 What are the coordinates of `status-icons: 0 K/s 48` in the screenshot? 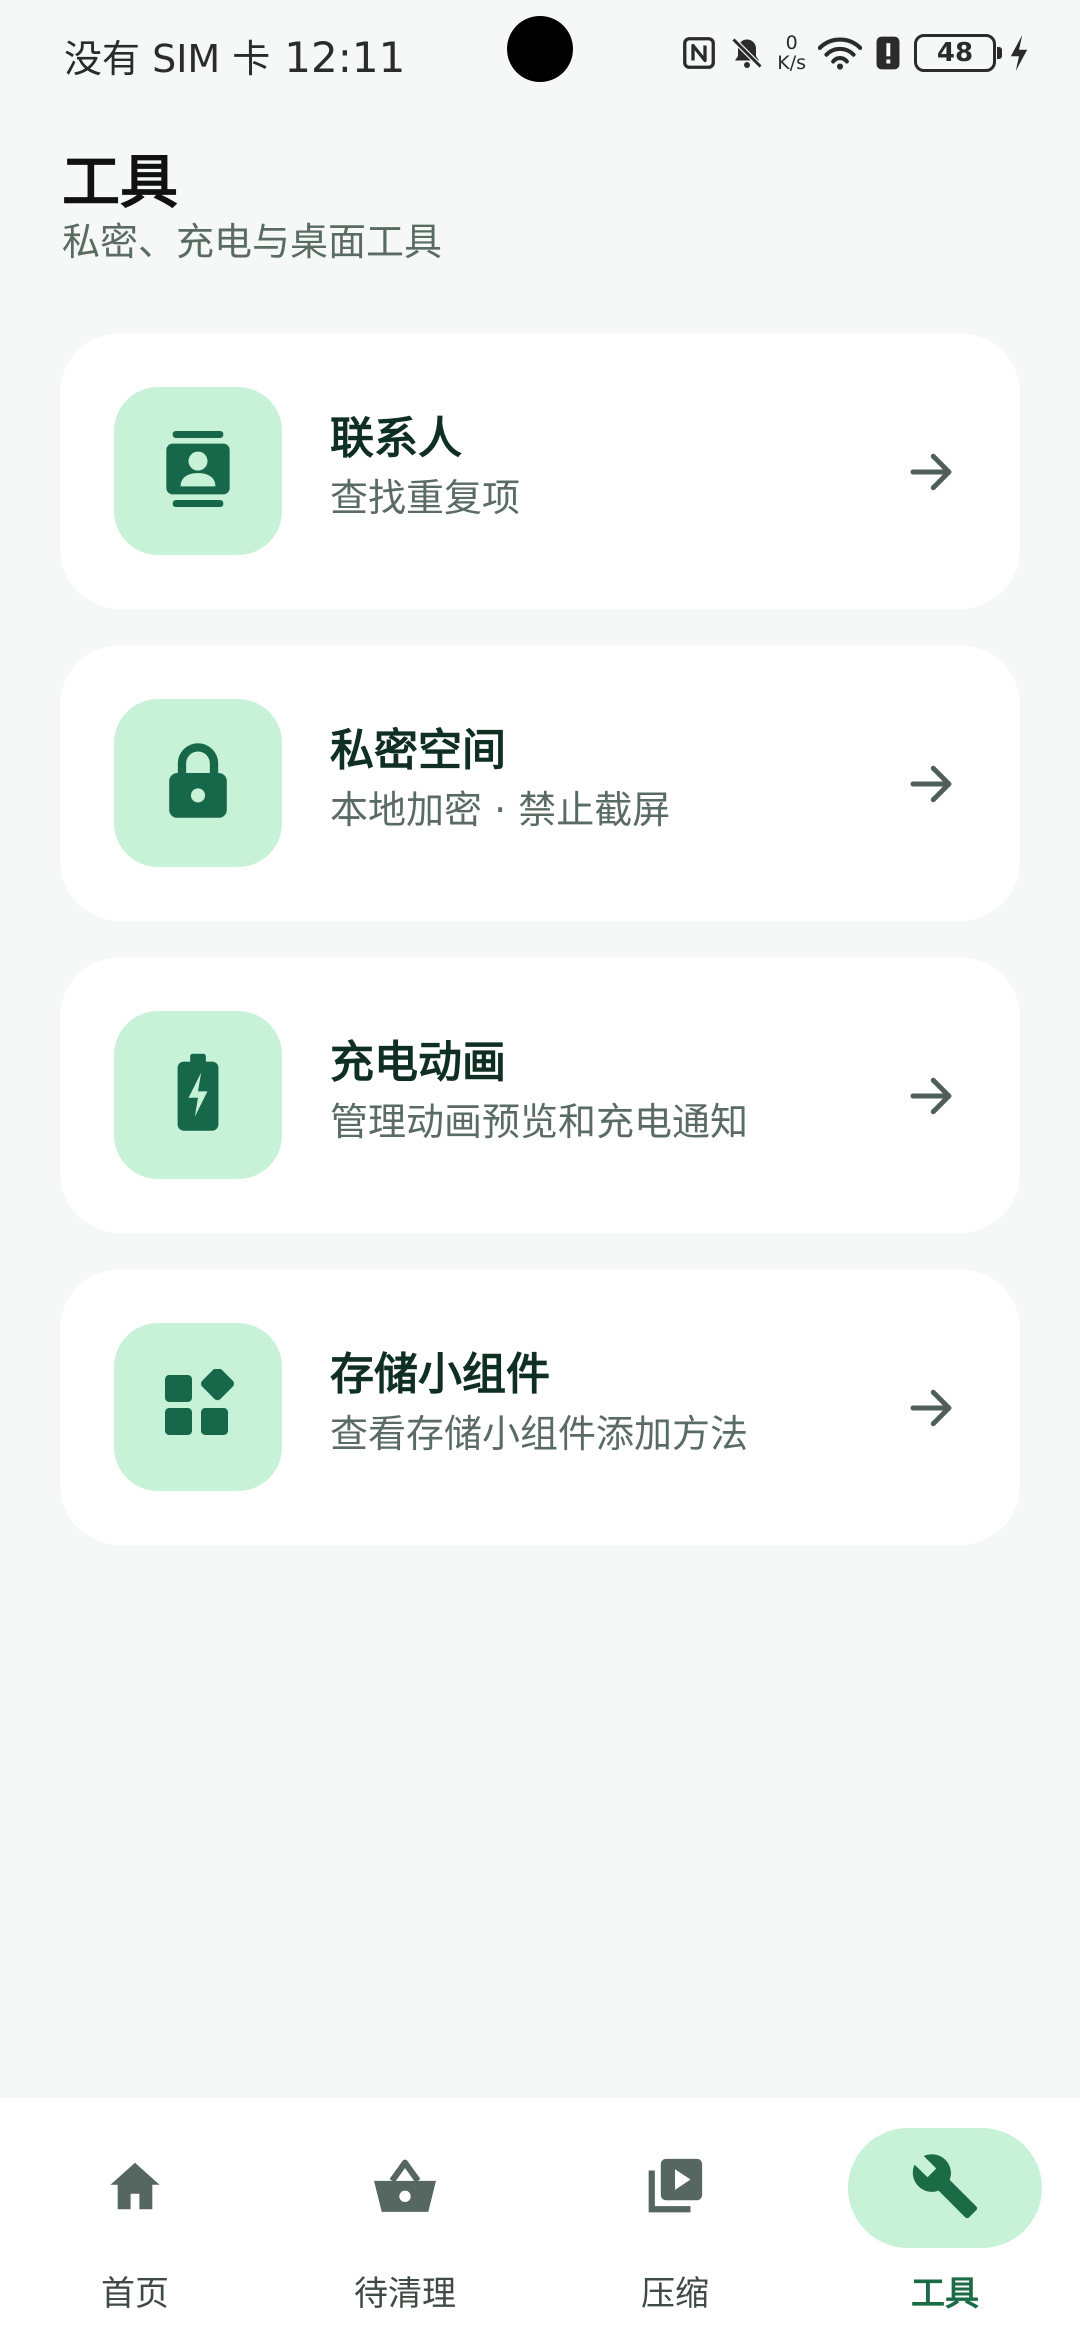 It's located at (849, 53).